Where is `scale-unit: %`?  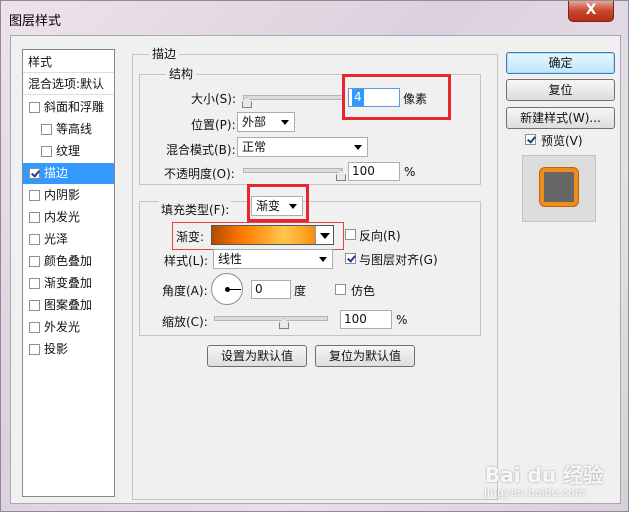
scale-unit: % is located at coordinates (402, 320).